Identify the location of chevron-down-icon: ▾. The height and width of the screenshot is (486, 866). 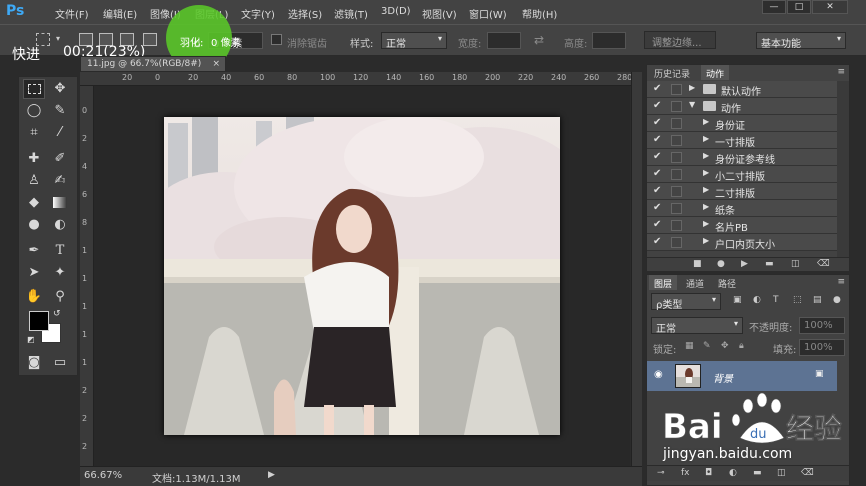
(58, 38).